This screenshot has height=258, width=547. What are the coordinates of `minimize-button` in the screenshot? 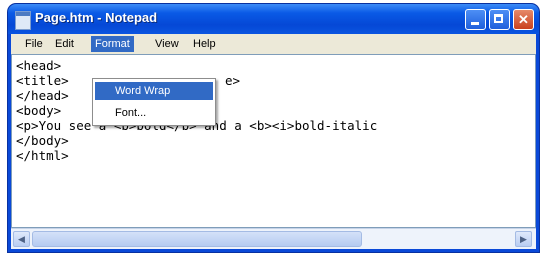 It's located at (475, 19).